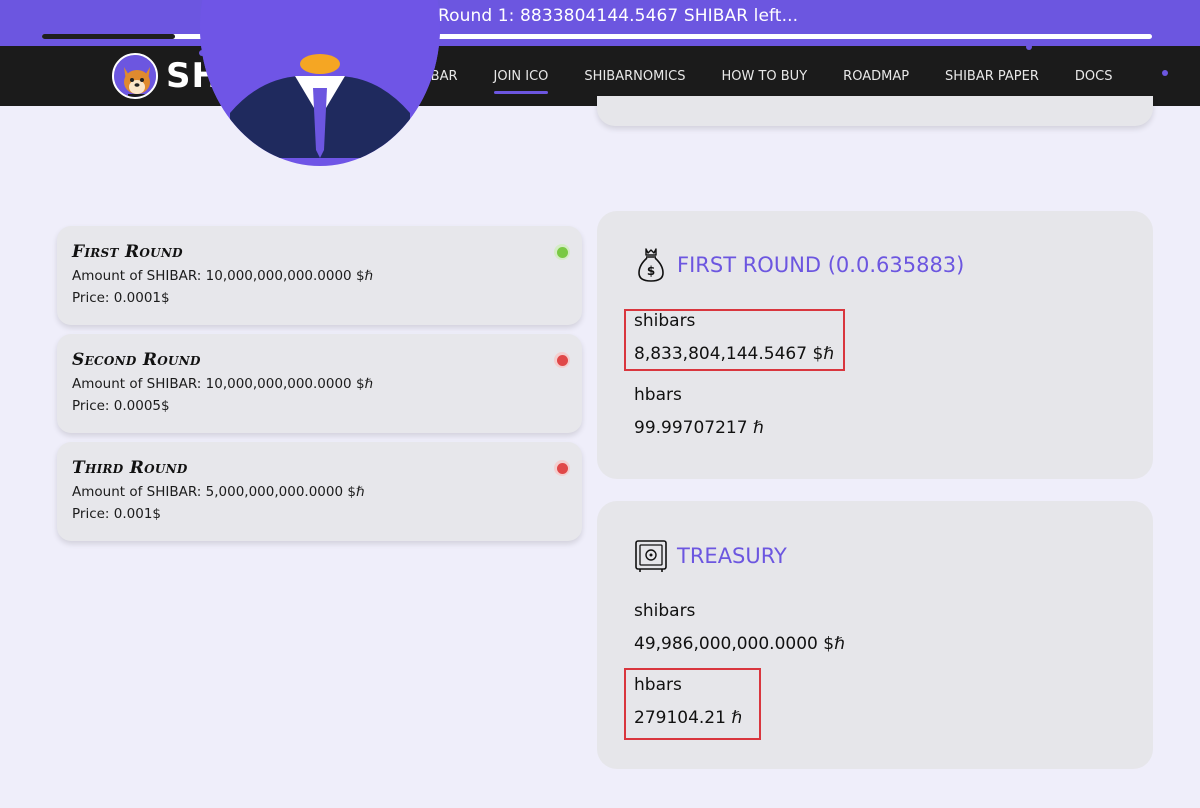 This screenshot has width=1200, height=808. I want to click on highlight-box-first-round-shibars, so click(734, 340).